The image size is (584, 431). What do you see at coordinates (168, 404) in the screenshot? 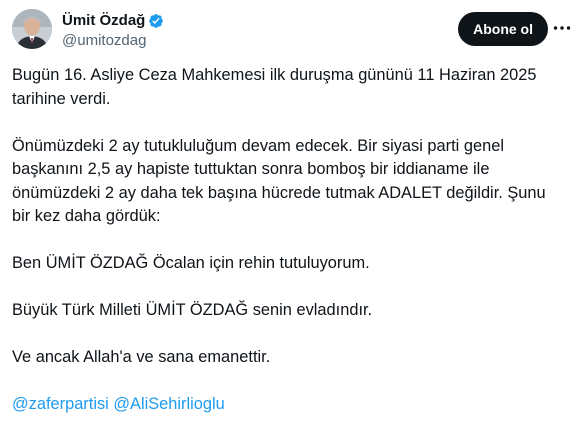
I see `mention-link: @AliSehirlioglu` at bounding box center [168, 404].